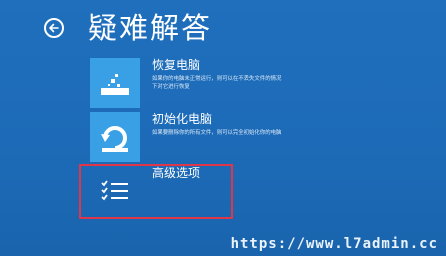 The height and width of the screenshot is (256, 446). I want to click on back-button, so click(54, 28).